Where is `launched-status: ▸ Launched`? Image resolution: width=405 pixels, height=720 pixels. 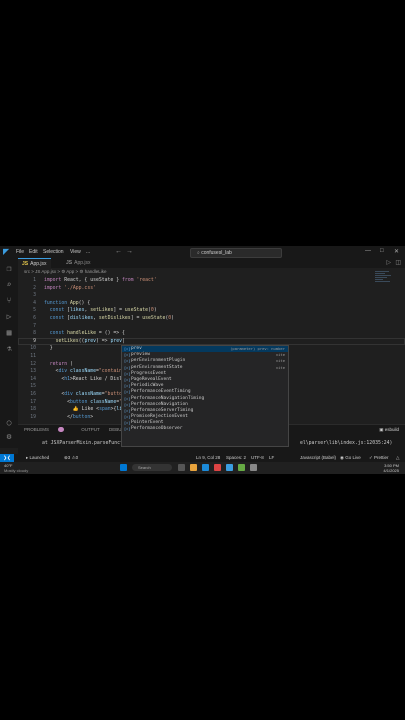
launched-status: ▸ Launched is located at coordinates (37, 458).